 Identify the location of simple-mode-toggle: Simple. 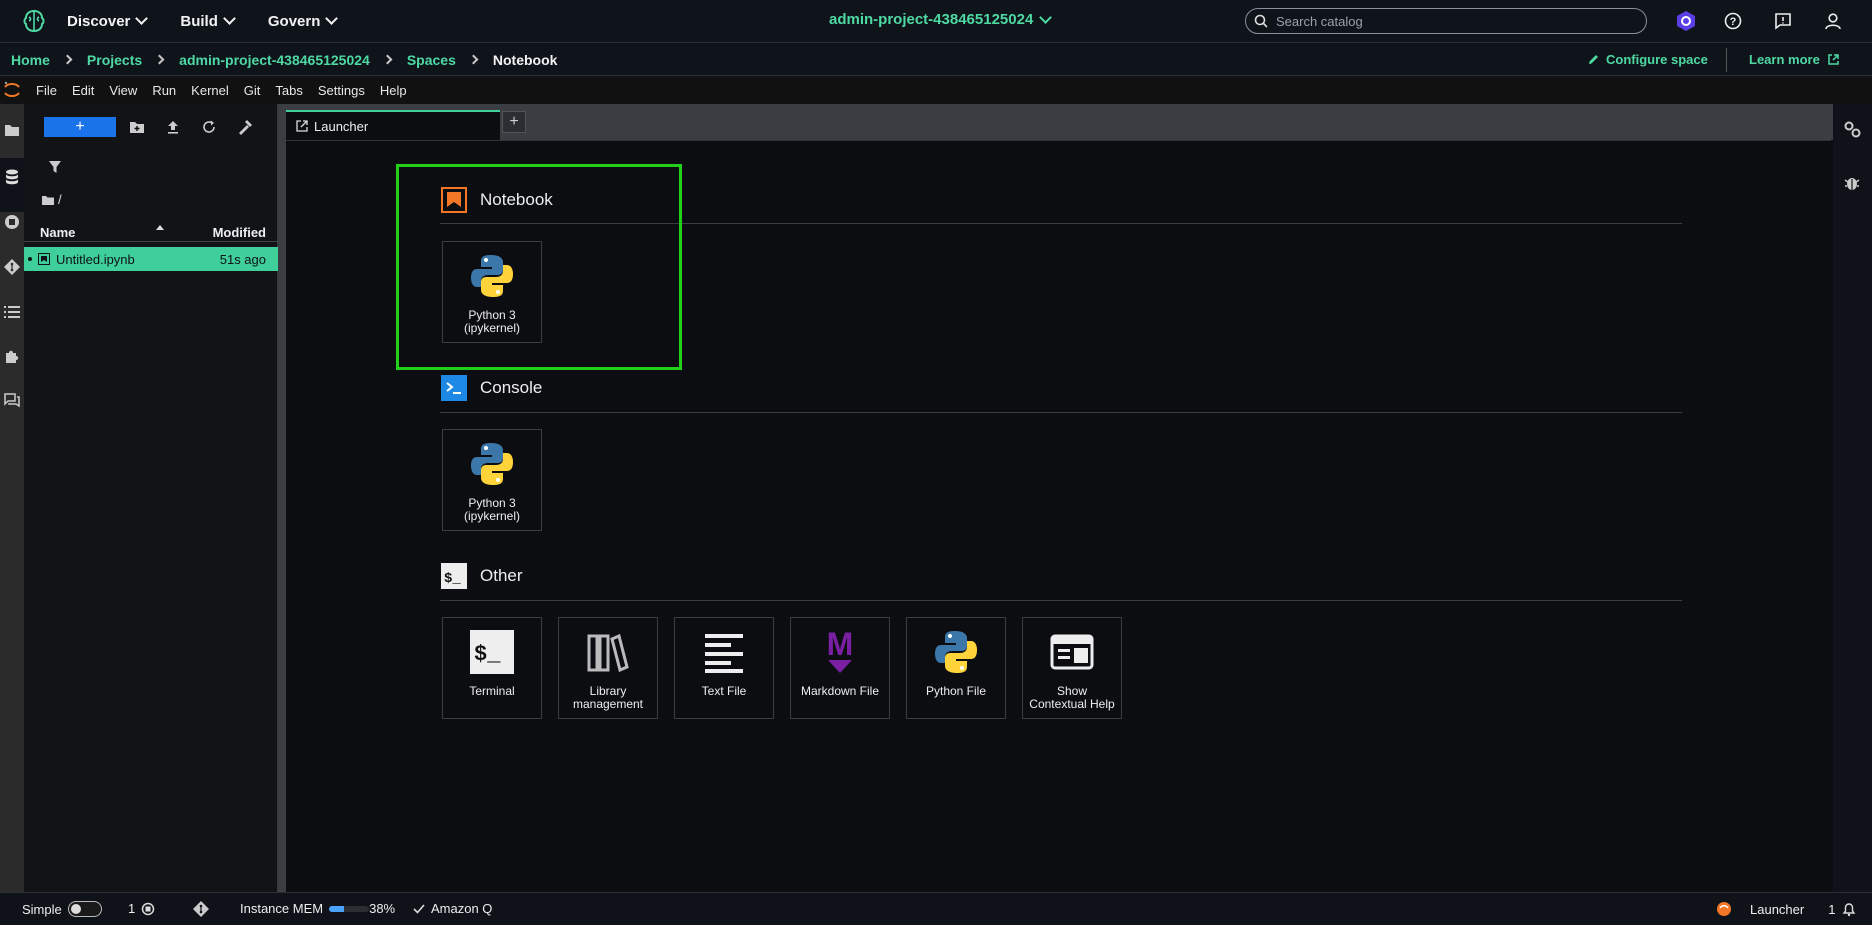
(62, 909).